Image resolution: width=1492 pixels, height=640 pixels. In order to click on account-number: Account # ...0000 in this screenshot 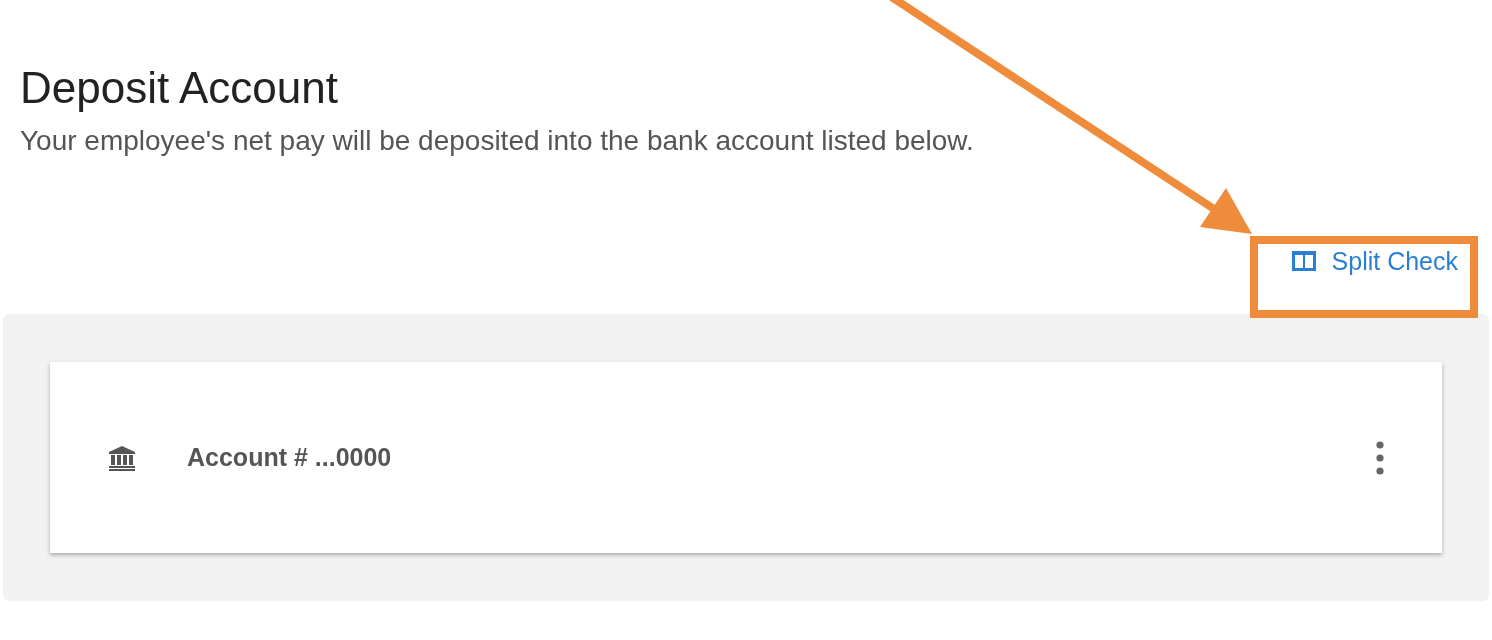, I will do `click(290, 457)`.